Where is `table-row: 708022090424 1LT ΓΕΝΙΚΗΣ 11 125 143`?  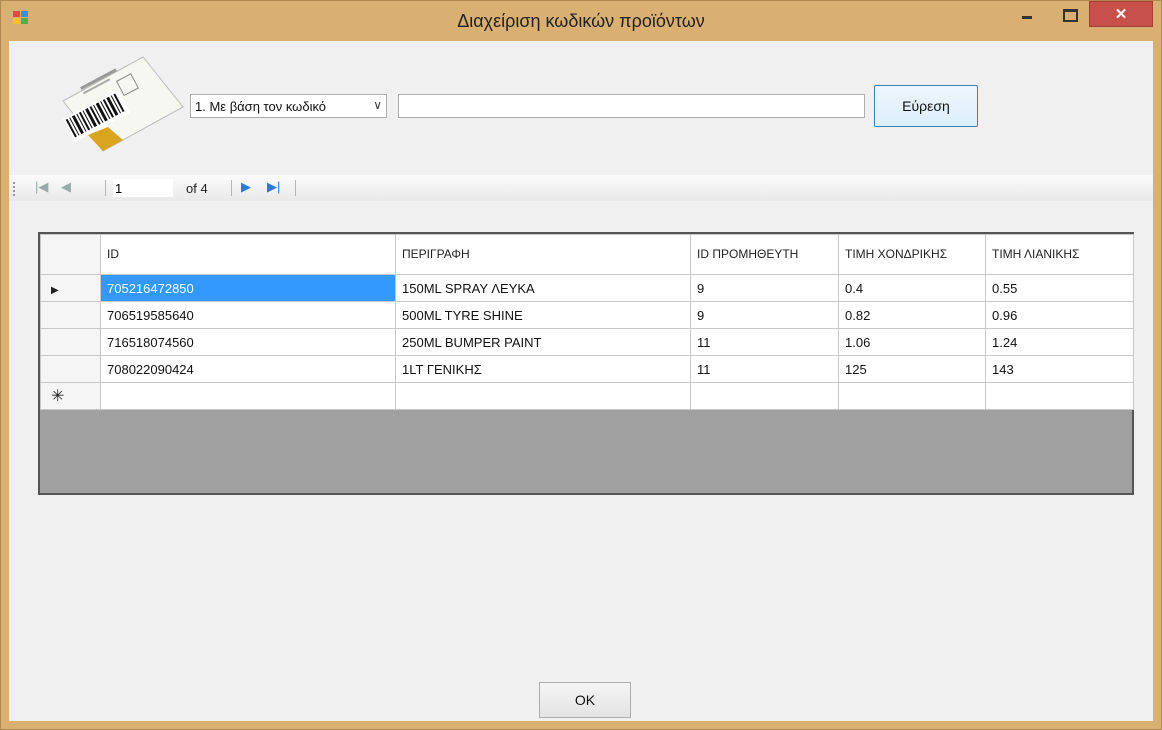
table-row: 708022090424 1LT ΓΕΝΙΚΗΣ 11 125 143 is located at coordinates (587, 369).